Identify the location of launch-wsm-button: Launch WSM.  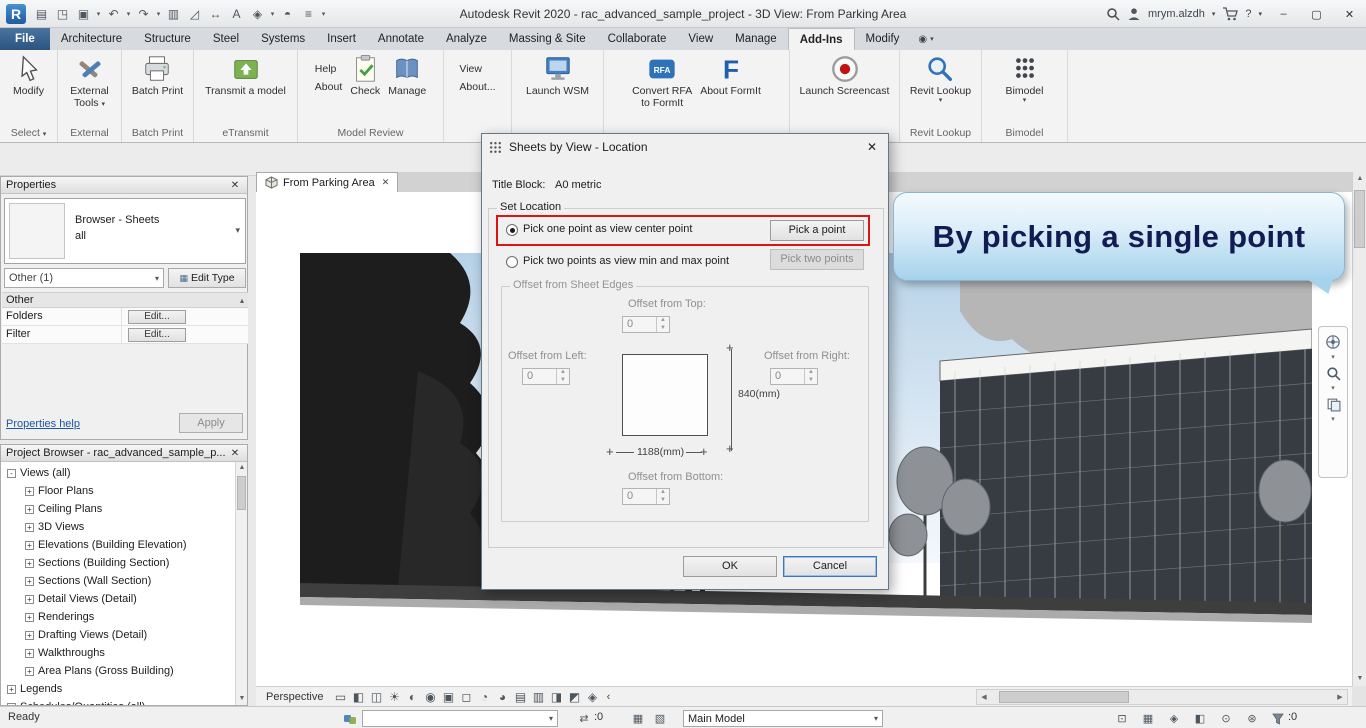
(557, 89).